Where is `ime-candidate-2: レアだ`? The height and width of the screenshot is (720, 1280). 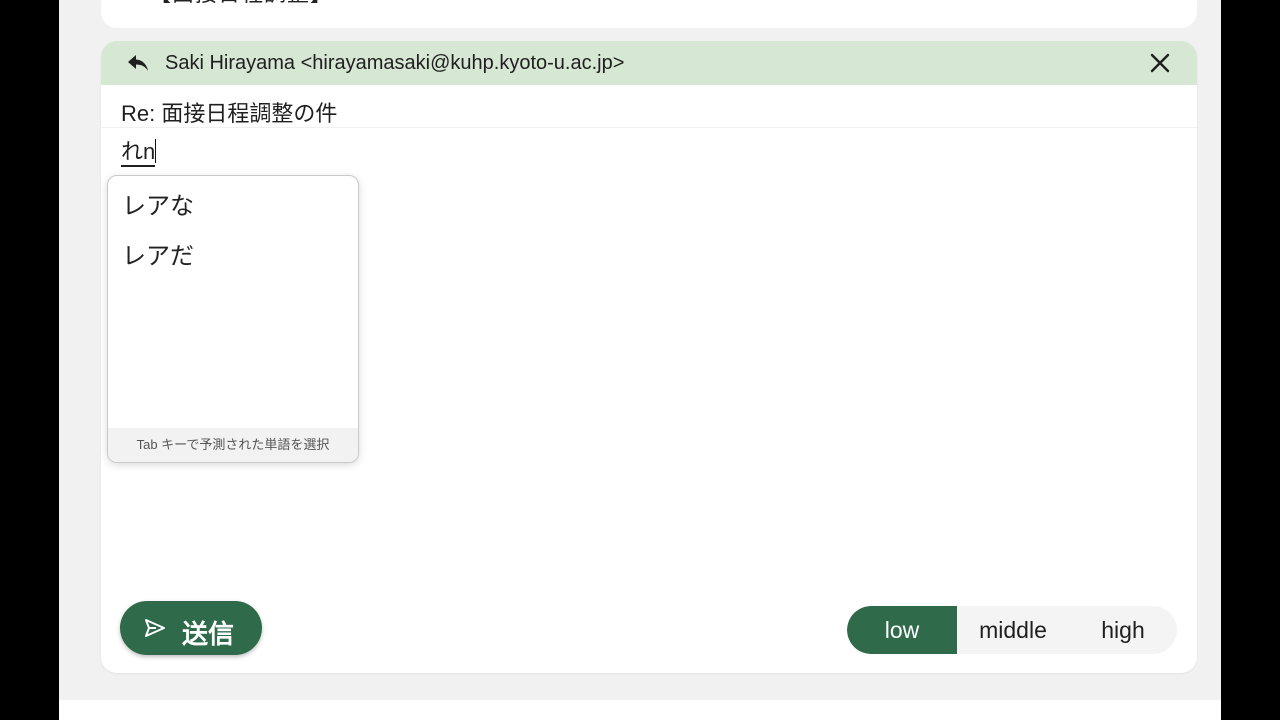 ime-candidate-2: レアだ is located at coordinates (158, 253).